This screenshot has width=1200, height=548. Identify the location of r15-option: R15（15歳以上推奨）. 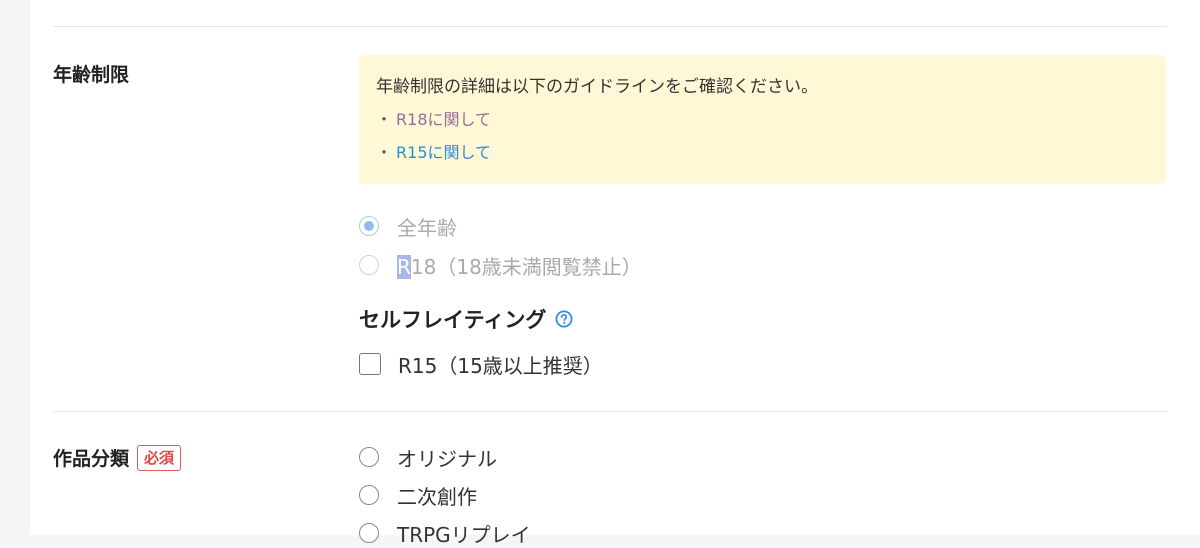
(481, 364).